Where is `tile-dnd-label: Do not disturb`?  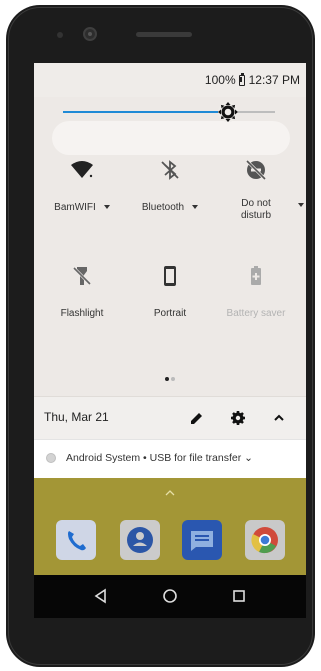 tile-dnd-label: Do not disturb is located at coordinates (260, 210).